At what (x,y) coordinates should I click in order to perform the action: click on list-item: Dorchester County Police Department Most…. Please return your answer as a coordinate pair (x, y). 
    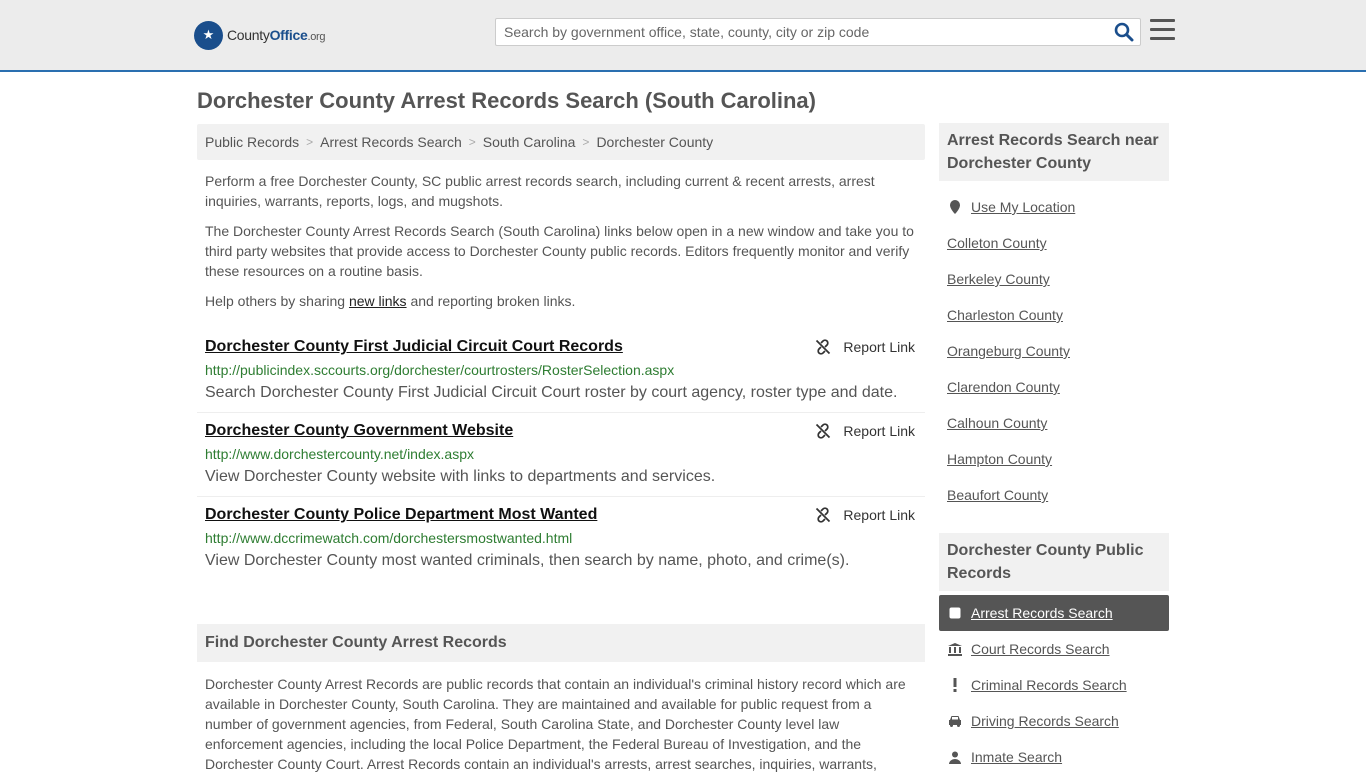
    Looking at the image, I should click on (561, 538).